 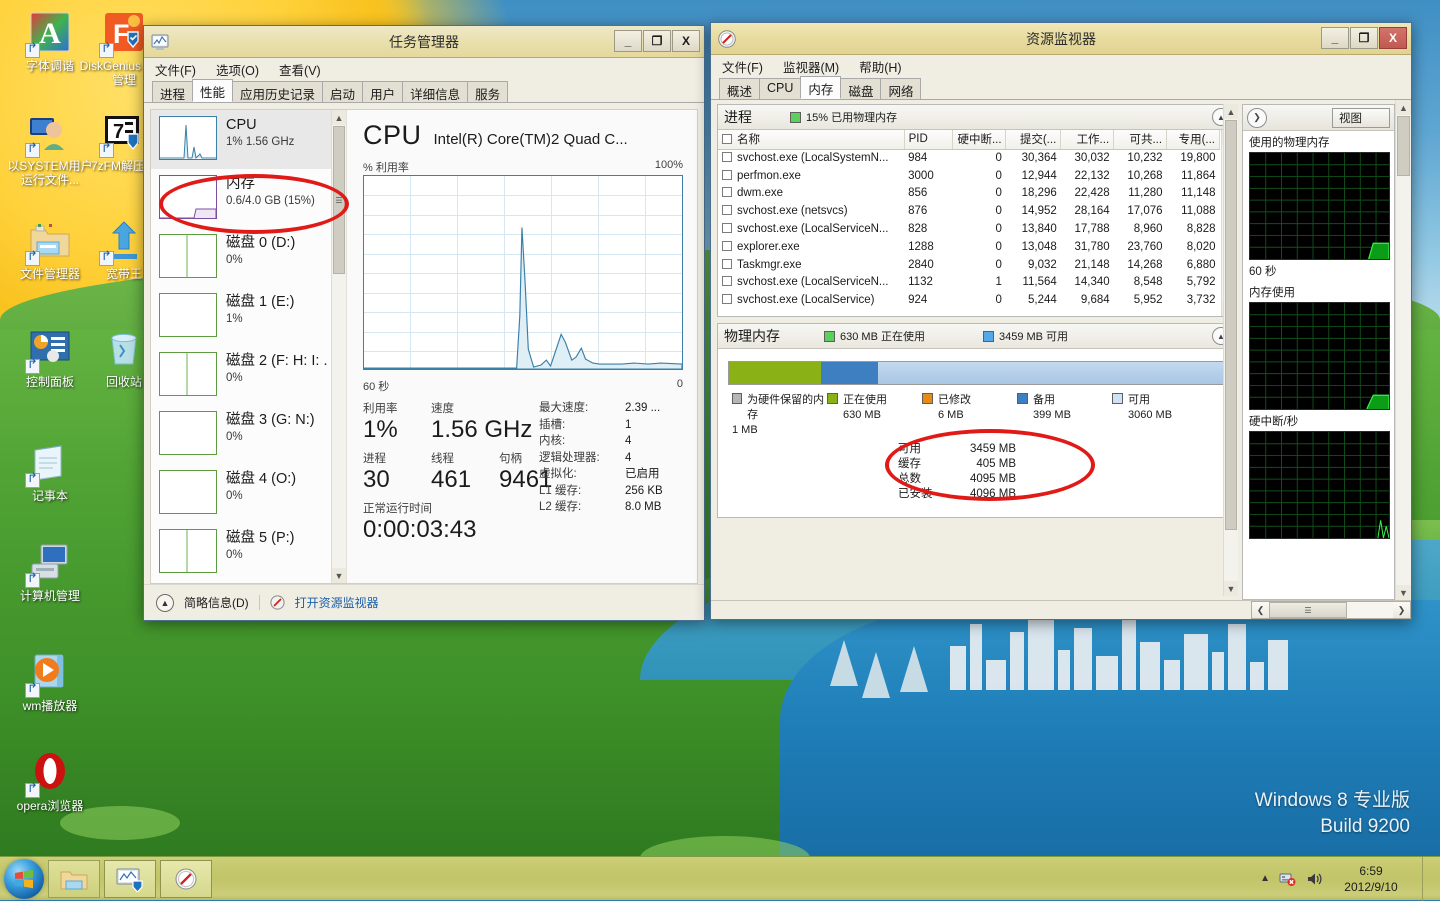 I want to click on tab-performance: 性能, so click(x=213, y=90).